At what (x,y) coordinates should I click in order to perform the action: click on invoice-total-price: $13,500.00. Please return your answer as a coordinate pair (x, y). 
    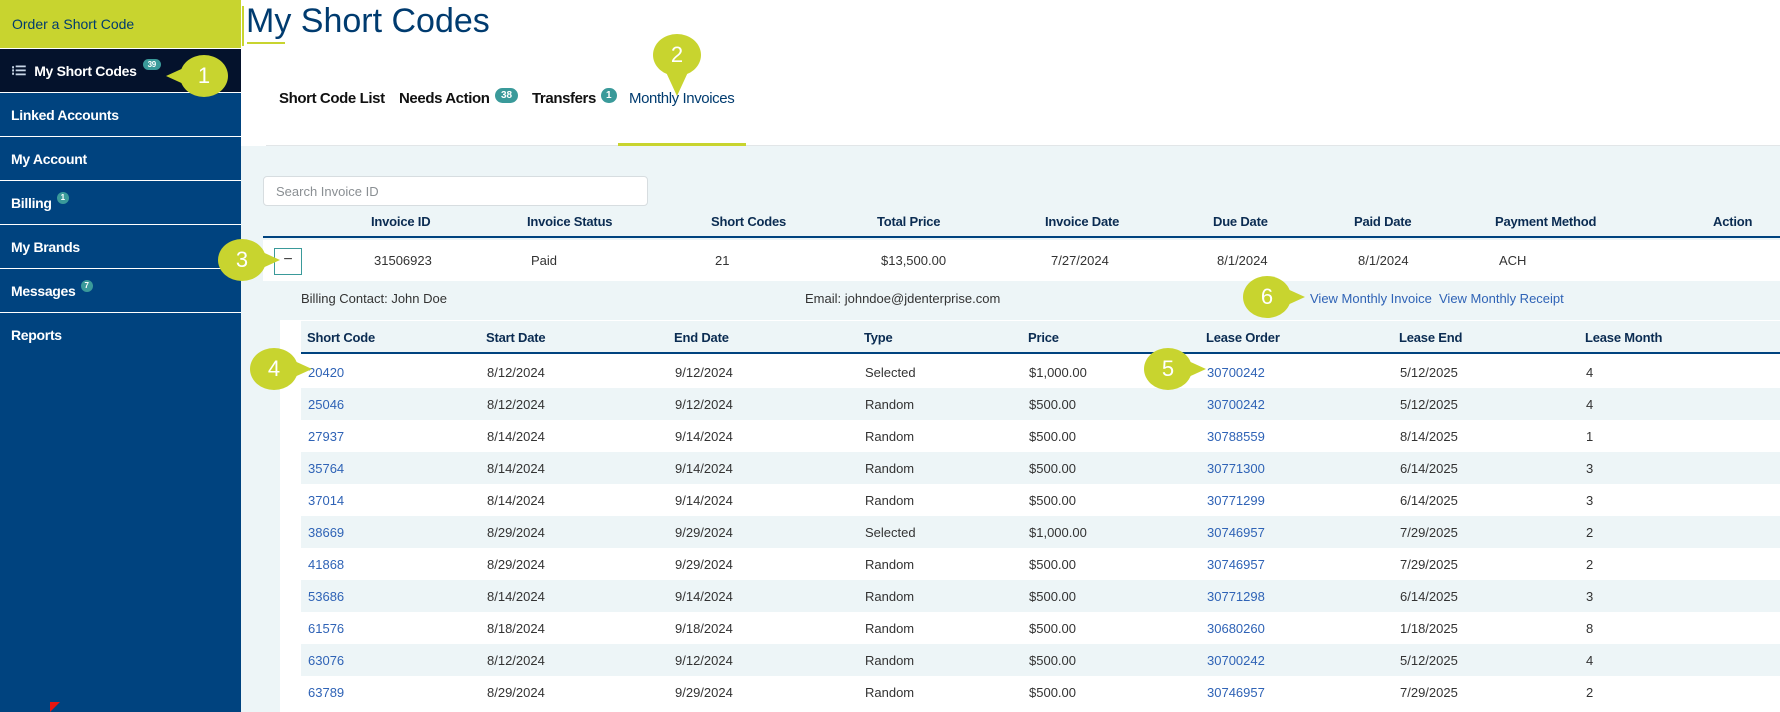
    Looking at the image, I should click on (914, 260).